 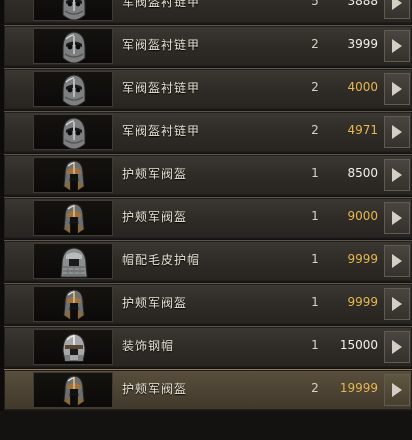 What do you see at coordinates (148, 346) in the screenshot?
I see `item-name: 装饰钢帽` at bounding box center [148, 346].